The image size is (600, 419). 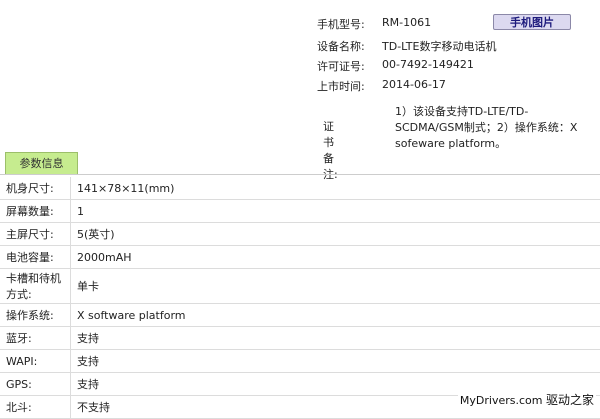 I want to click on device-name-value: TD-LTE数字移动电话机, so click(x=439, y=46).